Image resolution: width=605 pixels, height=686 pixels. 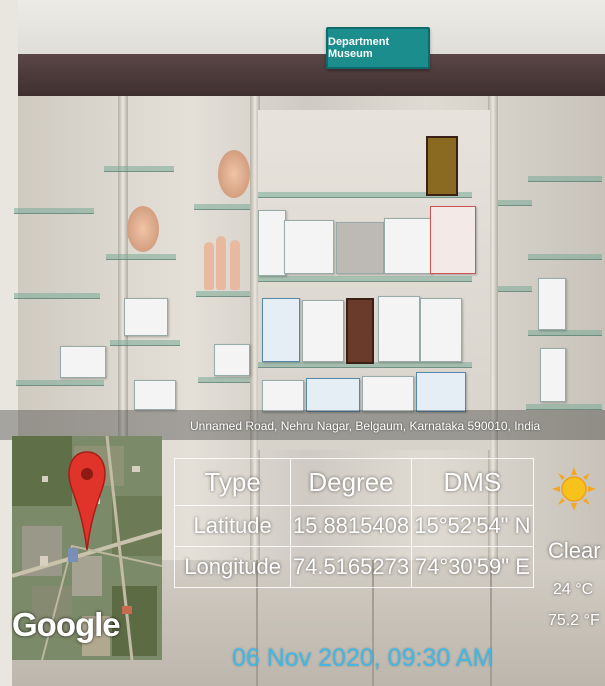 I want to click on column-header-degree: Degree, so click(x=351, y=482).